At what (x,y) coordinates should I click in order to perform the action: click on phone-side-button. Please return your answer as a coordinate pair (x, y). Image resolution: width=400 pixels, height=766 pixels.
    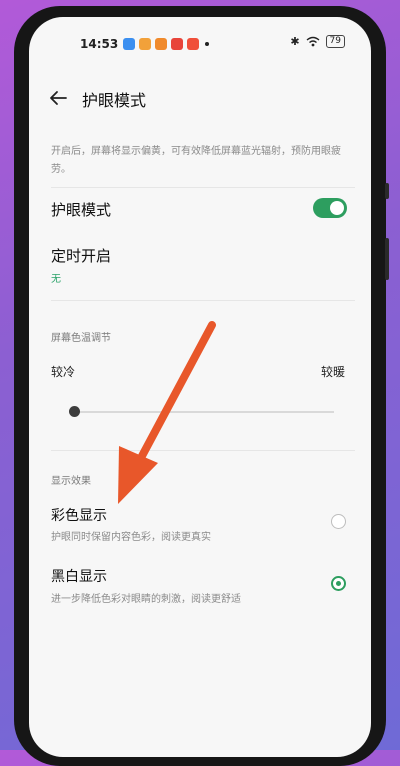
    Looking at the image, I should click on (387, 191).